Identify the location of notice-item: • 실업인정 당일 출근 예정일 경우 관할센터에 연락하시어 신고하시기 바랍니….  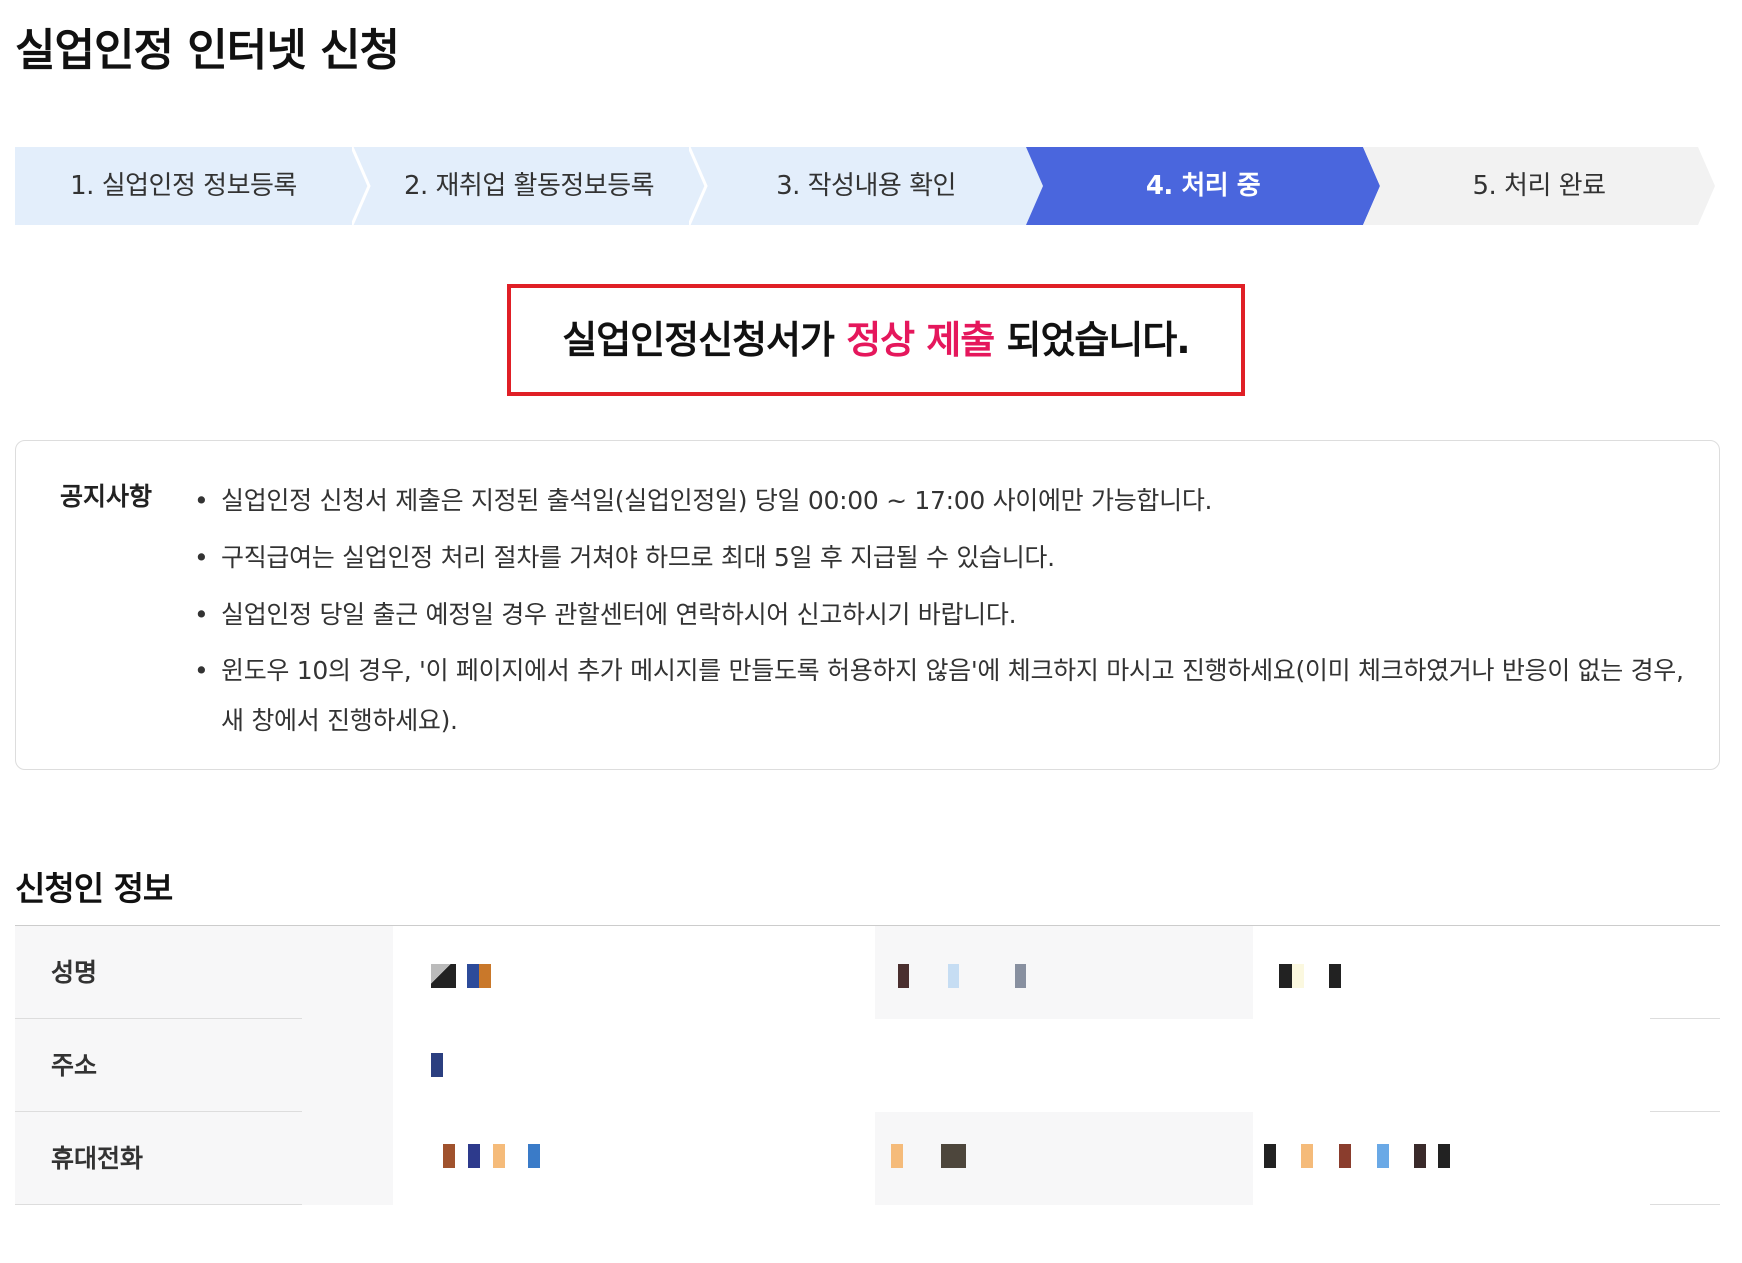
(939, 614).